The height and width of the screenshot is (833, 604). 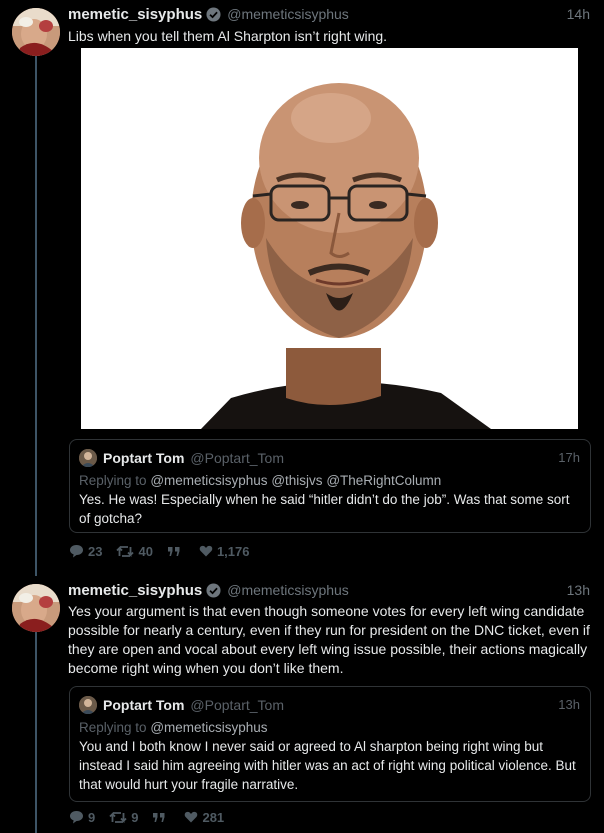 I want to click on reply-button: 9, so click(x=82, y=817).